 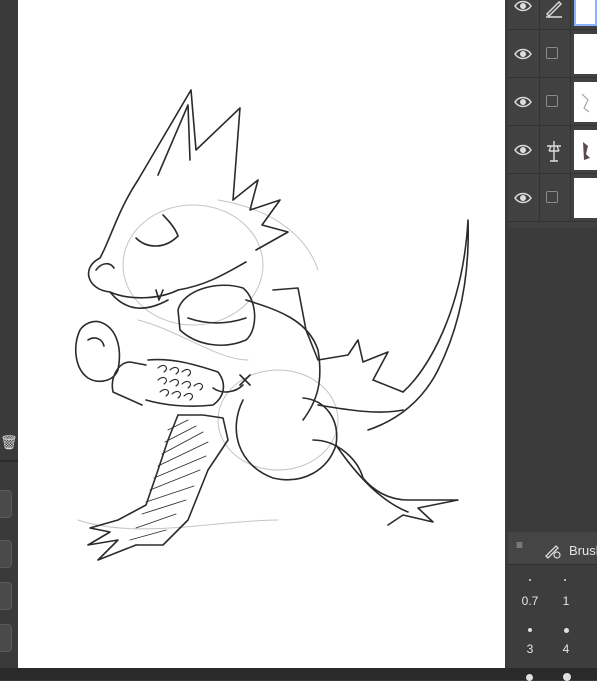 What do you see at coordinates (530, 601) in the screenshot?
I see `brush-size-0-7: 0.7` at bounding box center [530, 601].